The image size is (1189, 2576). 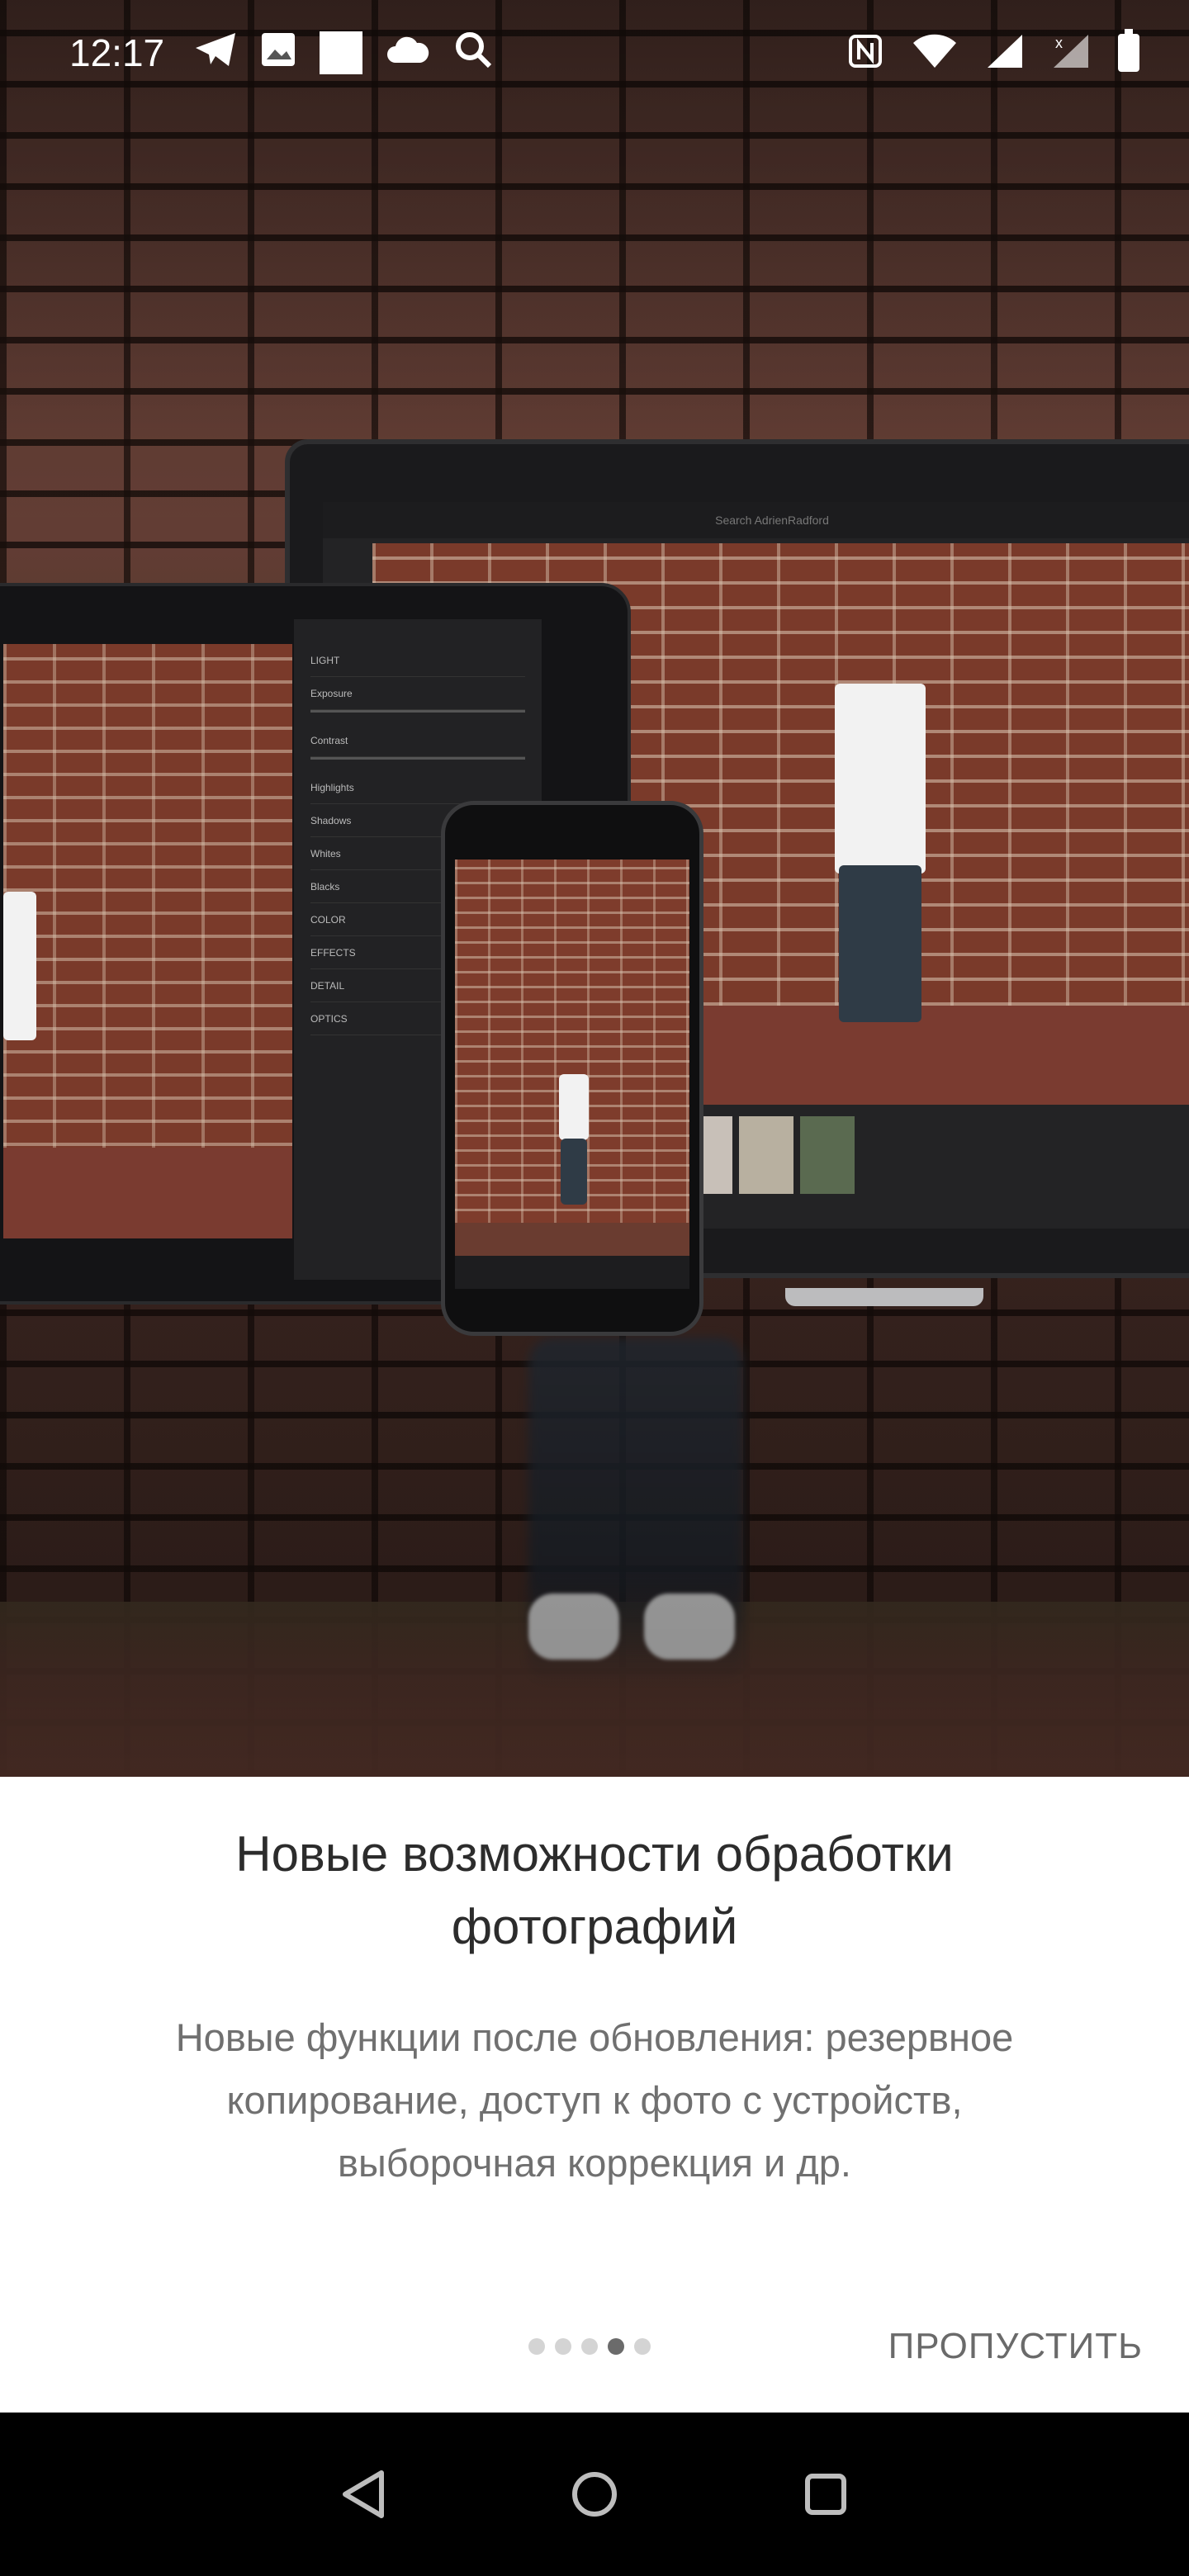 I want to click on recents-button, so click(x=826, y=2494).